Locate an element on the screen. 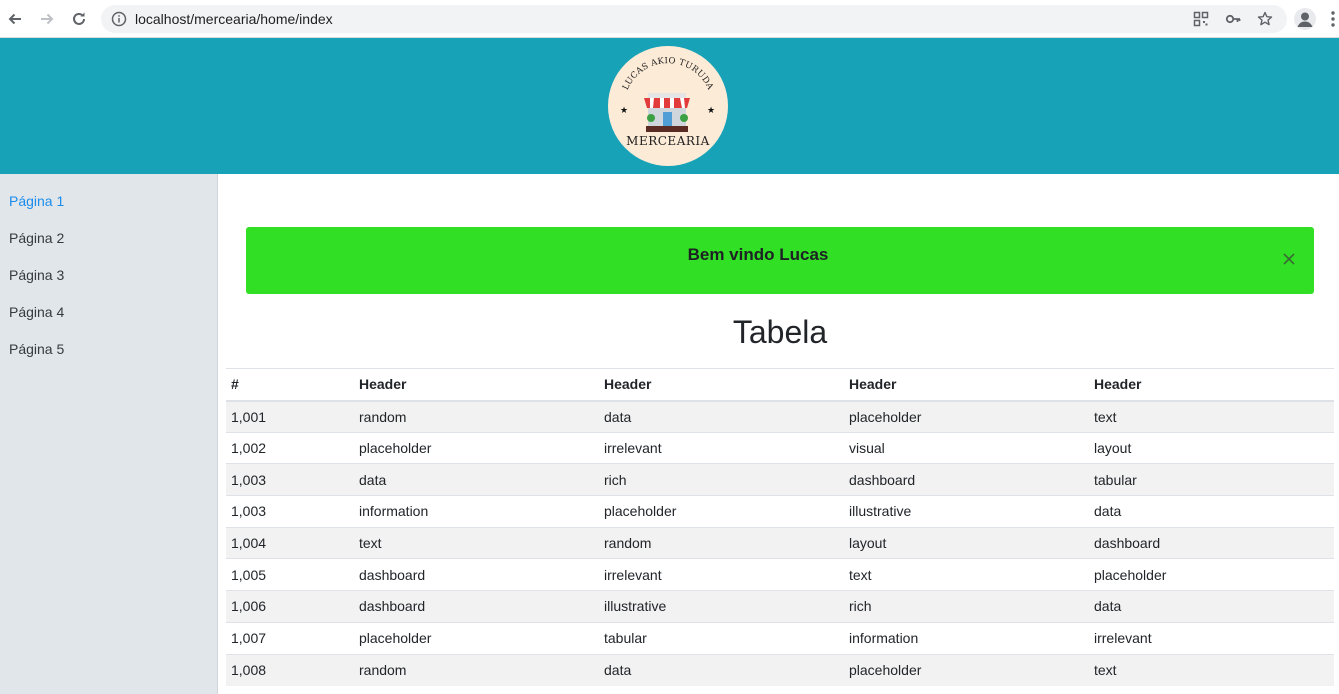  close-icon is located at coordinates (1289, 259).